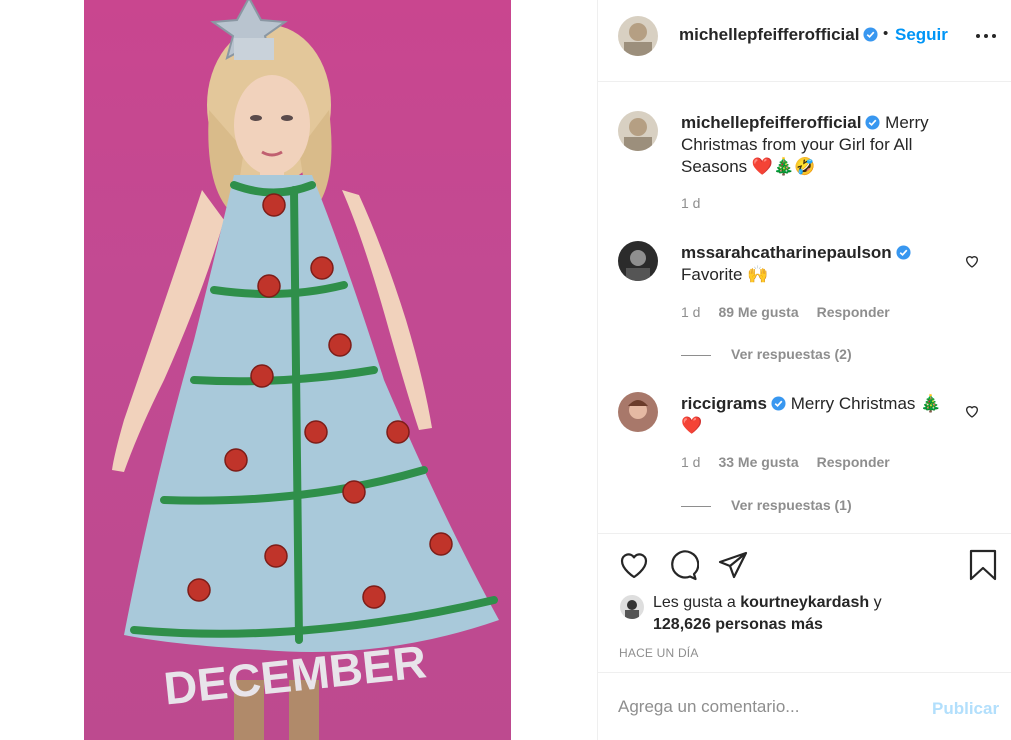 Image resolution: width=1011 pixels, height=740 pixels. I want to click on likes-others: 128,626 personas más, so click(738, 624).